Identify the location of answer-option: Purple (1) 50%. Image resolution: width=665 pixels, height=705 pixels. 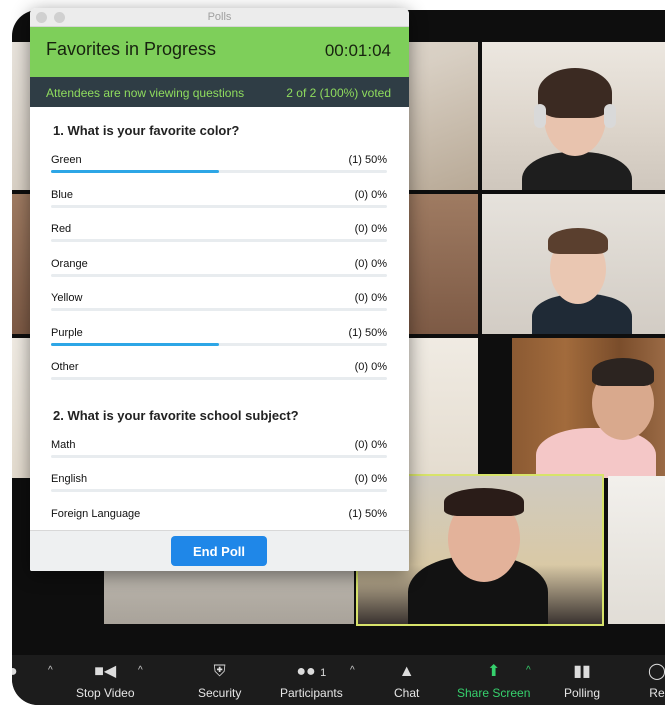
(219, 336).